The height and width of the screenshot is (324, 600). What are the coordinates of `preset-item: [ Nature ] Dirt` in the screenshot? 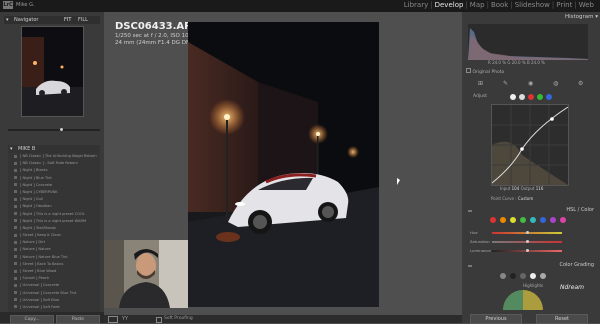 It's located at (54, 242).